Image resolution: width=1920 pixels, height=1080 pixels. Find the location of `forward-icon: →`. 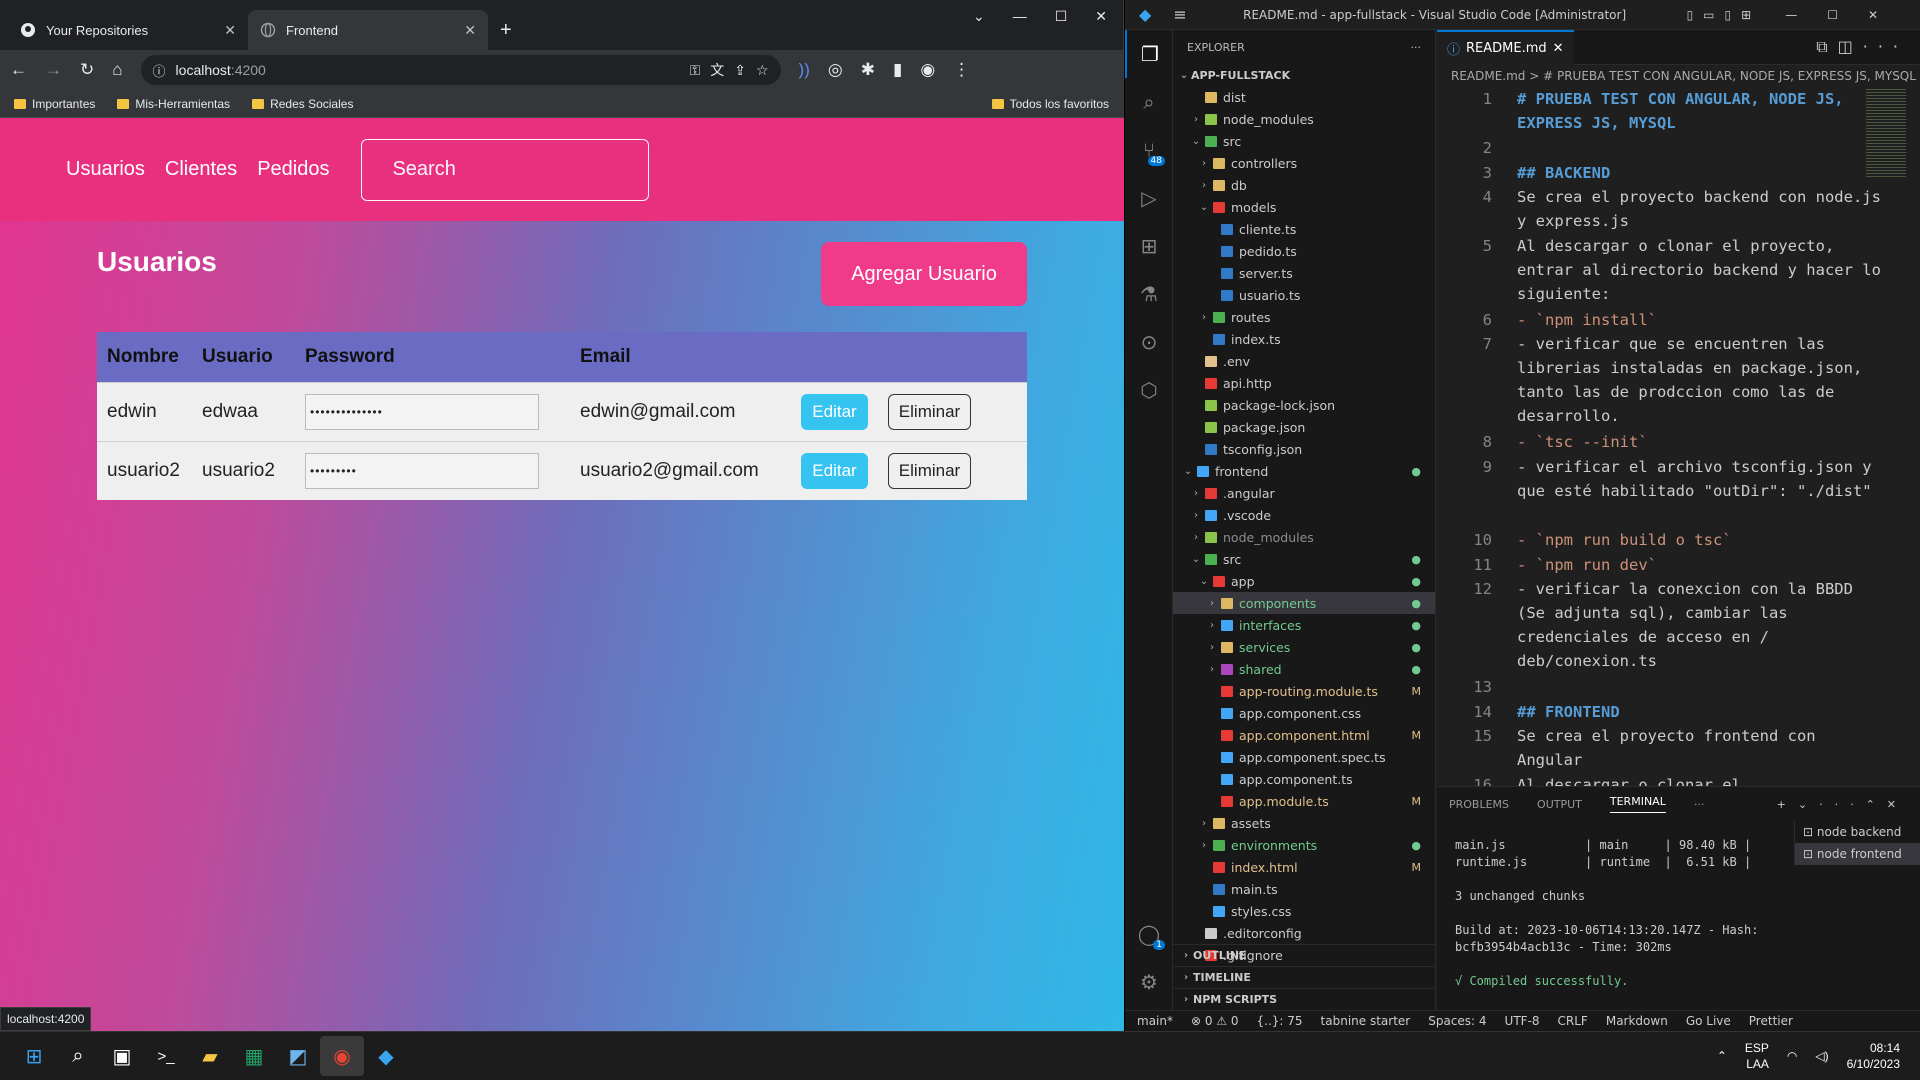

forward-icon: → is located at coordinates (53, 70).